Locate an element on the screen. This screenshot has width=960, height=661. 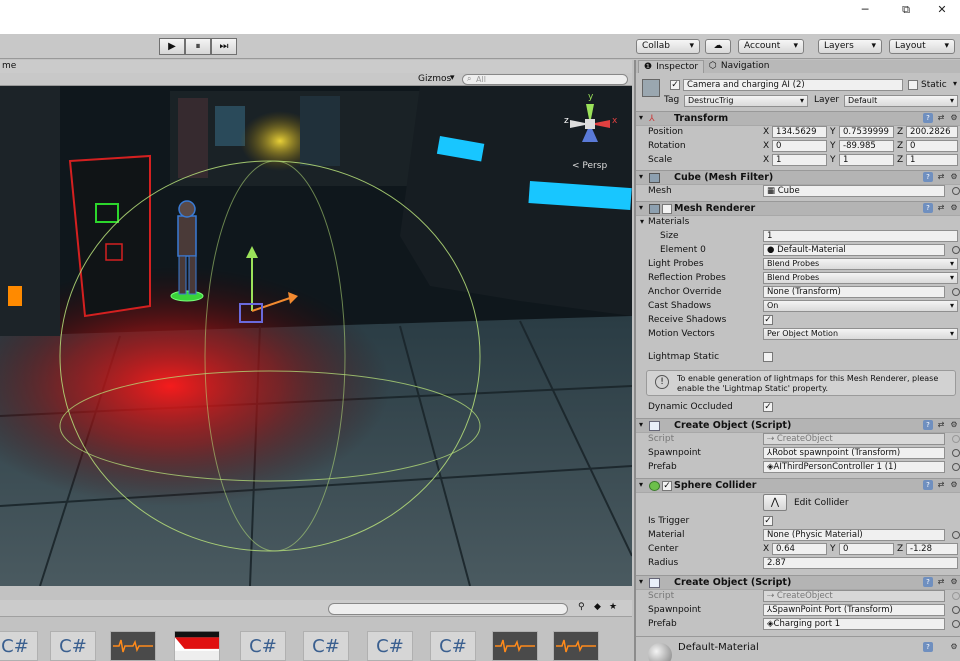
scene-tab-label: me is located at coordinates (9, 66).